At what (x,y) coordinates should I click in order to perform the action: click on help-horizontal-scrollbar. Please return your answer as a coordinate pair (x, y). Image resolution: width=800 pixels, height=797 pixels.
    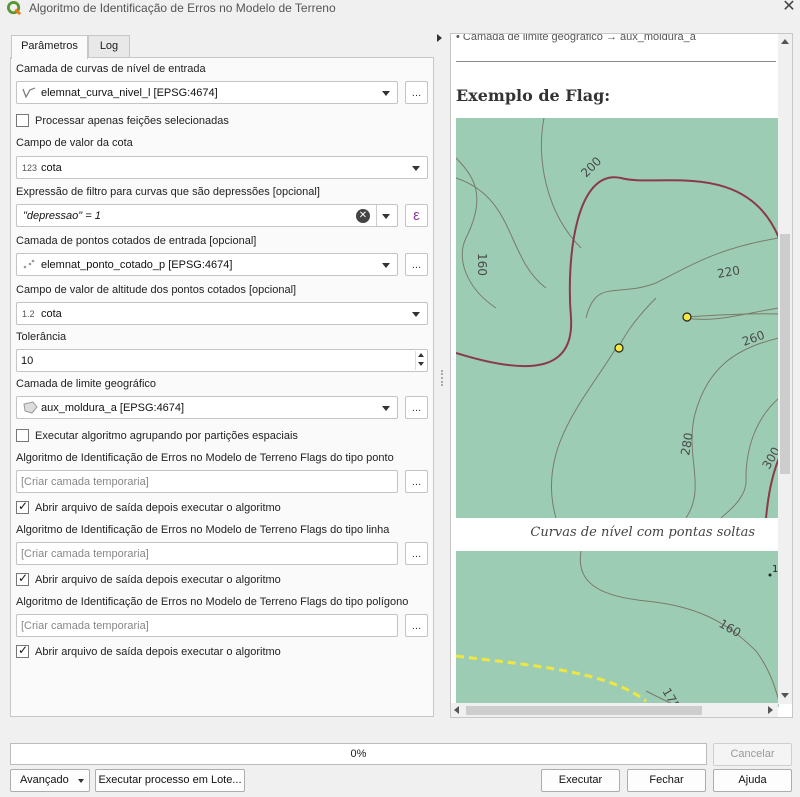
    Looking at the image, I should click on (614, 710).